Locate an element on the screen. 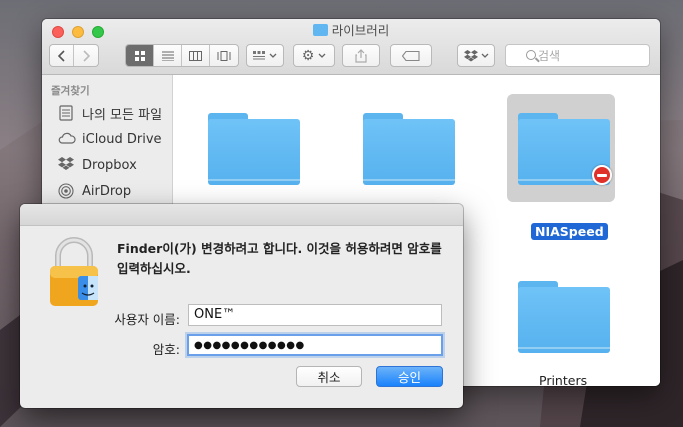  view-mode-control is located at coordinates (182, 55).